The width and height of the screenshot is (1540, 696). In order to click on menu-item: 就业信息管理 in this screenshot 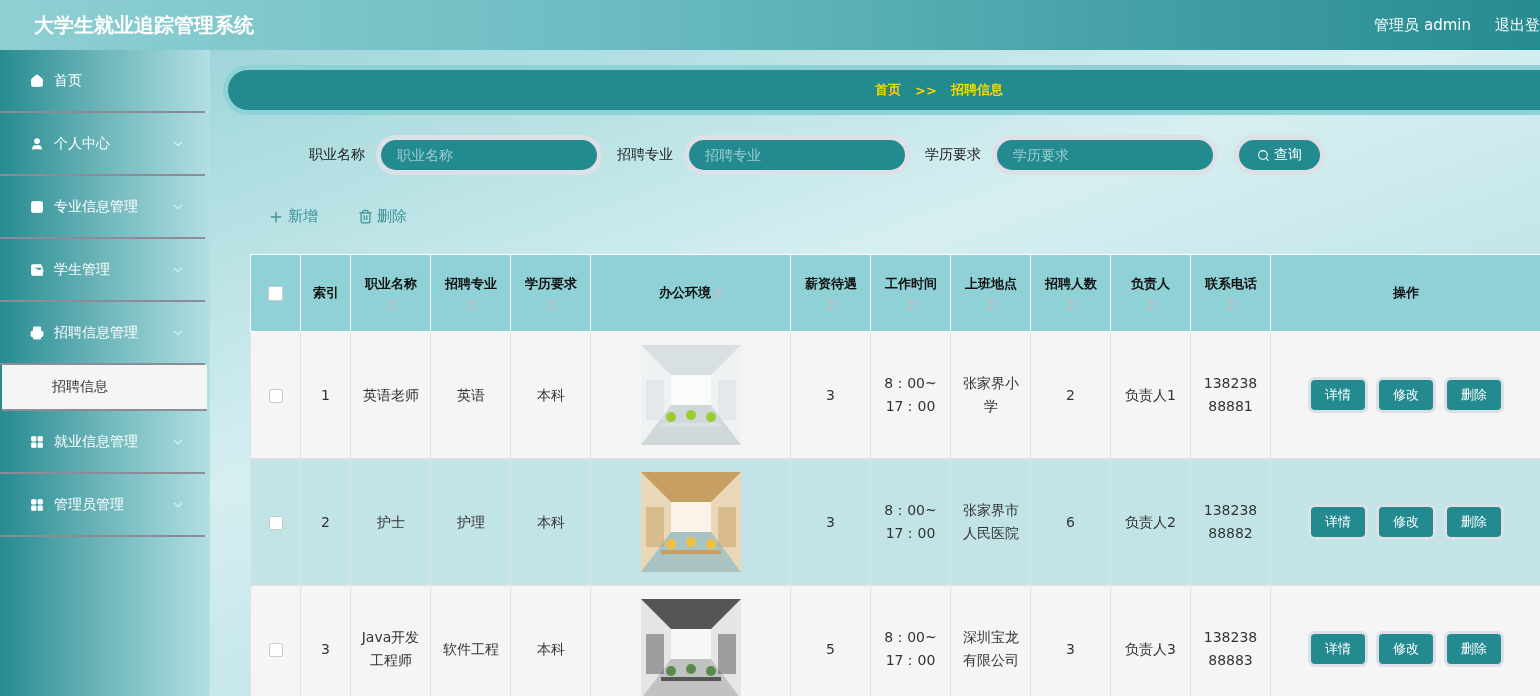, I will do `click(102, 442)`.